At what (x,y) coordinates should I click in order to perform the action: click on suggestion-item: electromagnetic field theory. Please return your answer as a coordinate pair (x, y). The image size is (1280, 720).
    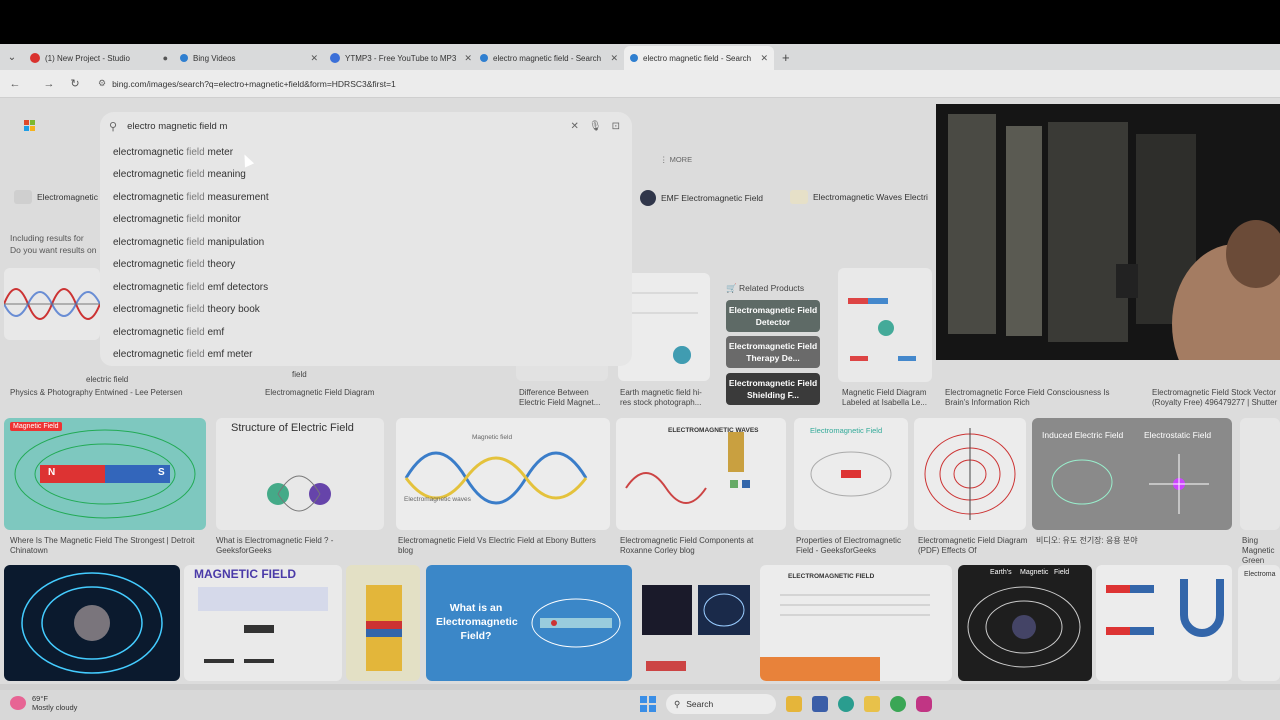
    Looking at the image, I should click on (174, 264).